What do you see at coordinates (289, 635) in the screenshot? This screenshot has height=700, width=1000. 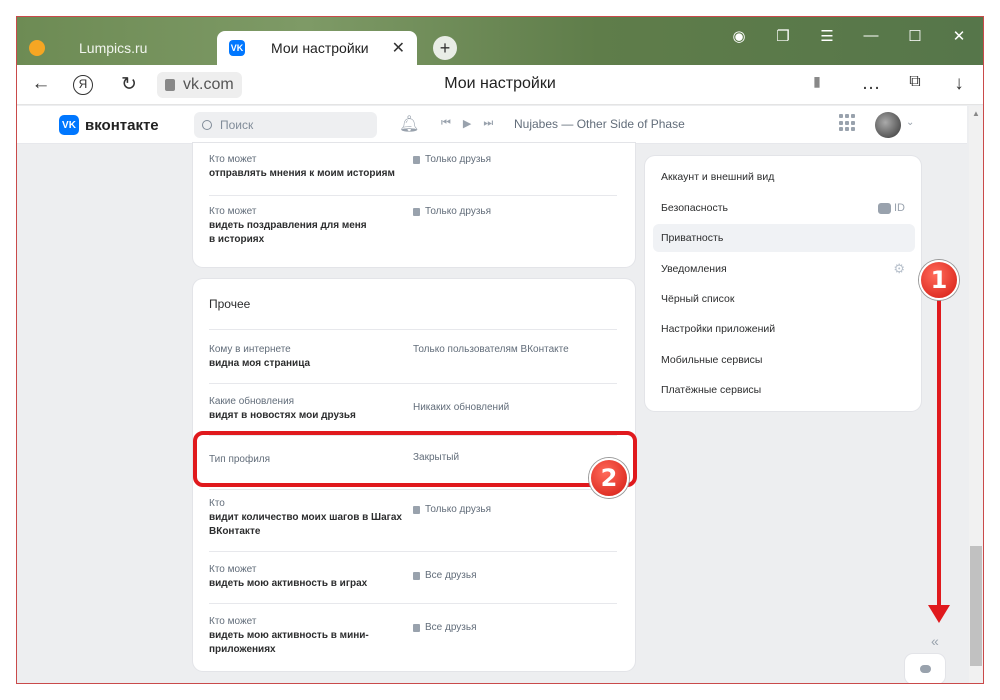 I see `row-title: видеть мою активность в мини-` at bounding box center [289, 635].